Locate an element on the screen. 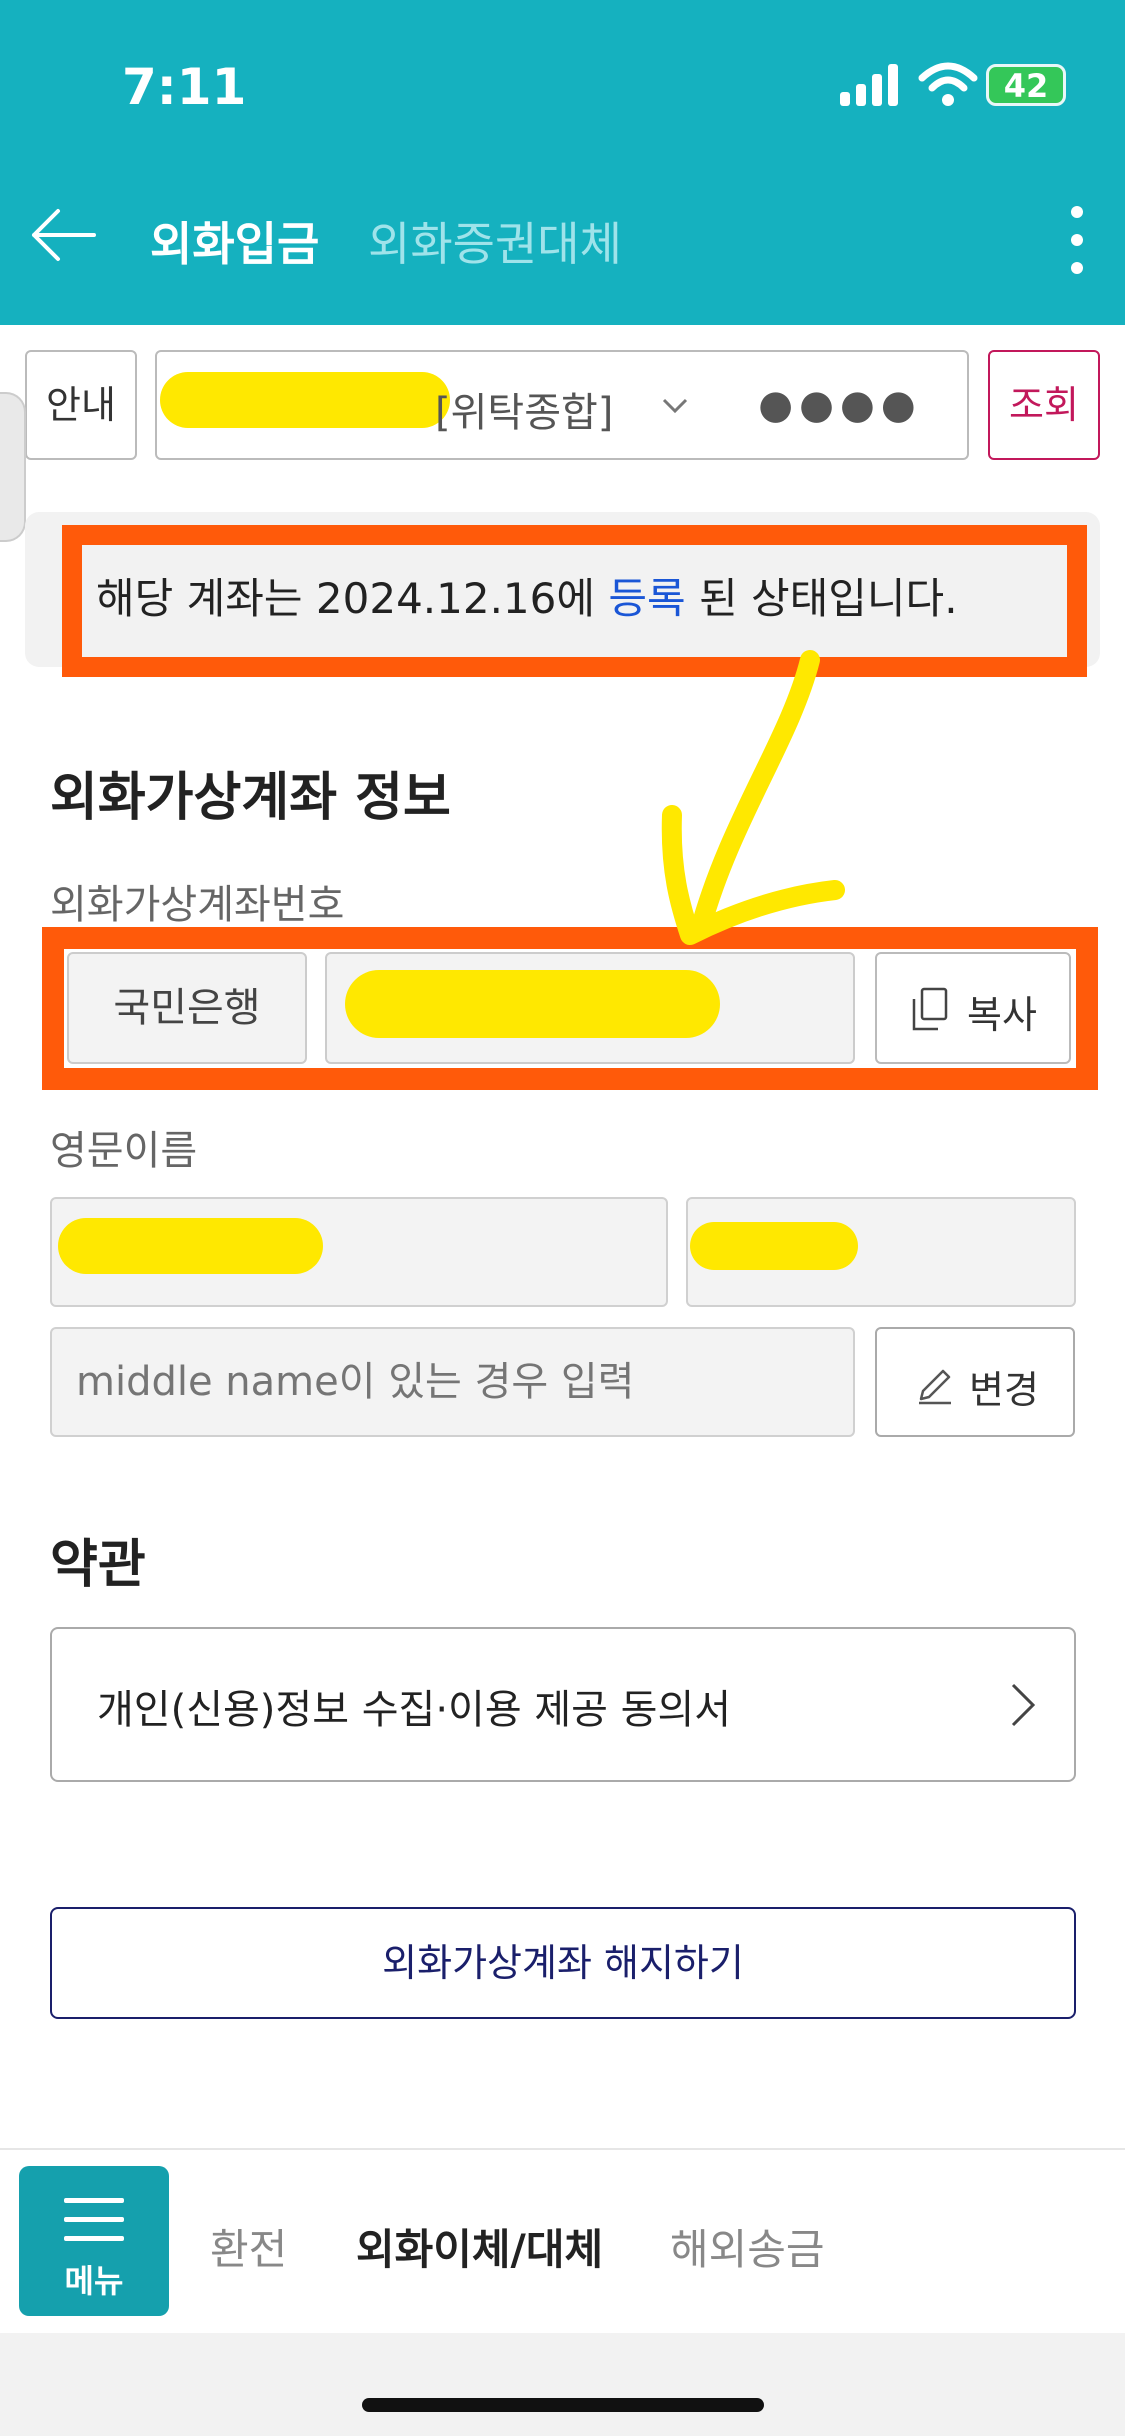  terms-consent-row: 개인(신용)정보 수집·이용 제공 동의서 is located at coordinates (563, 1704).